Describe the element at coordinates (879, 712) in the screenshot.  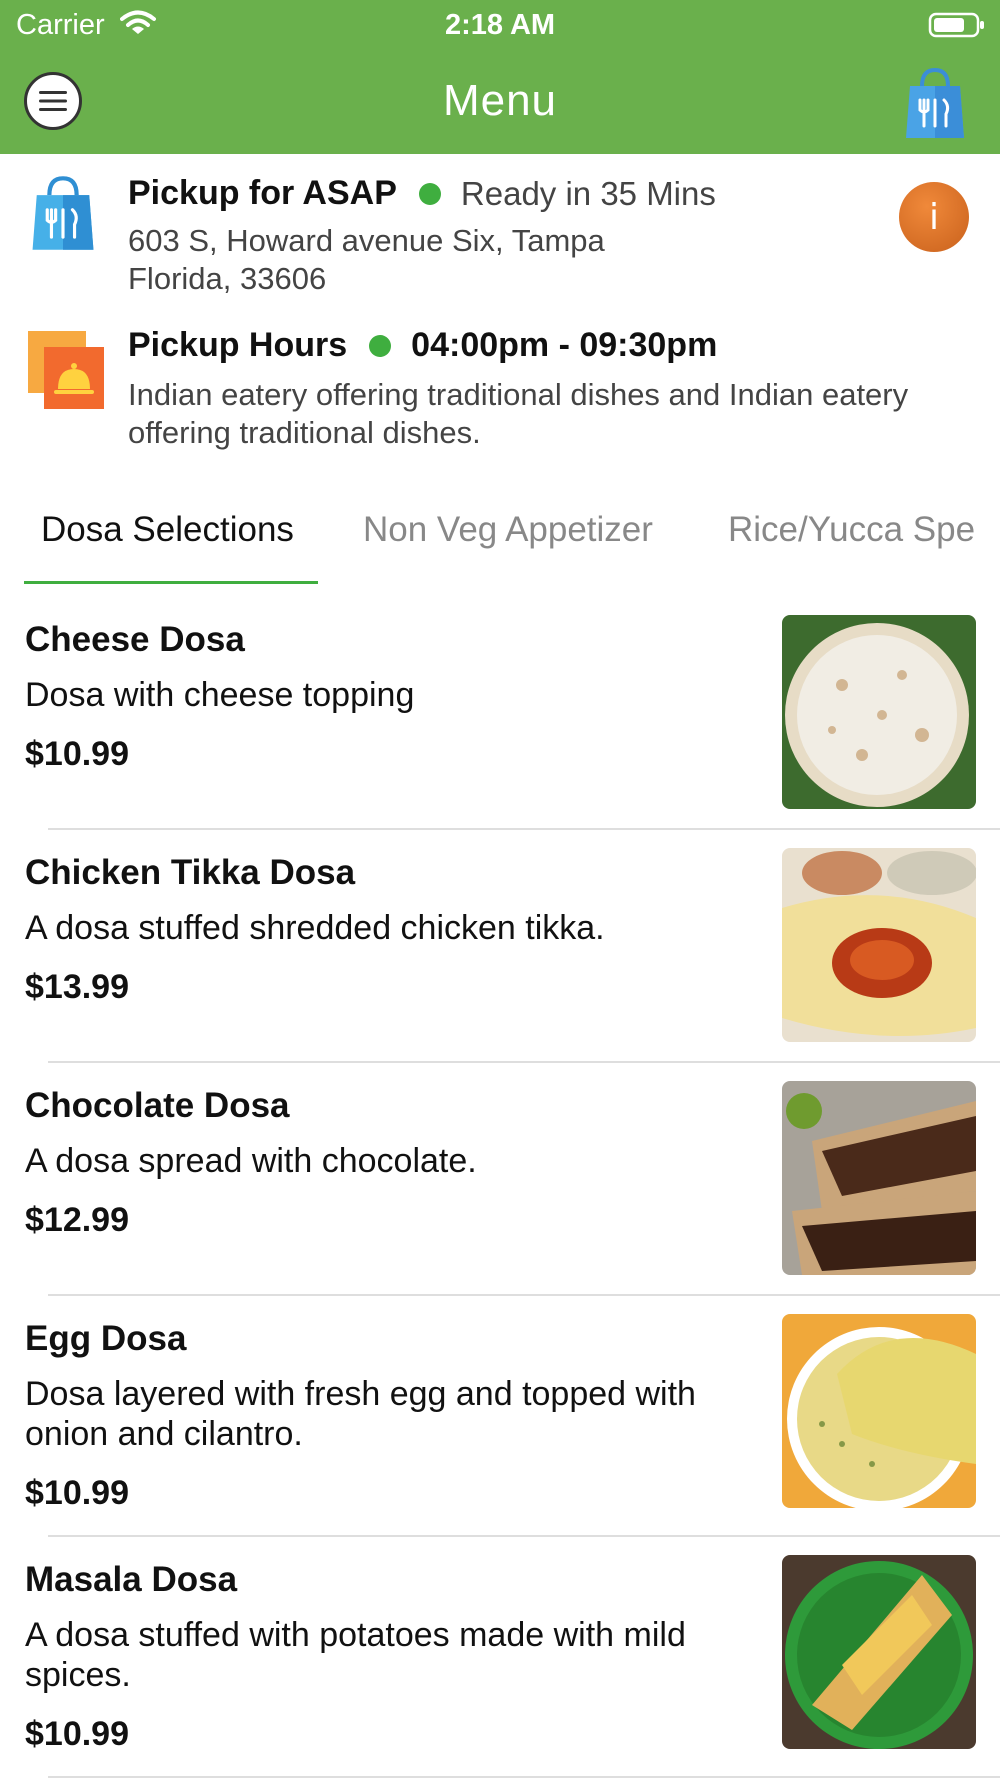
I see `item-photo-cheese-dosa` at that location.